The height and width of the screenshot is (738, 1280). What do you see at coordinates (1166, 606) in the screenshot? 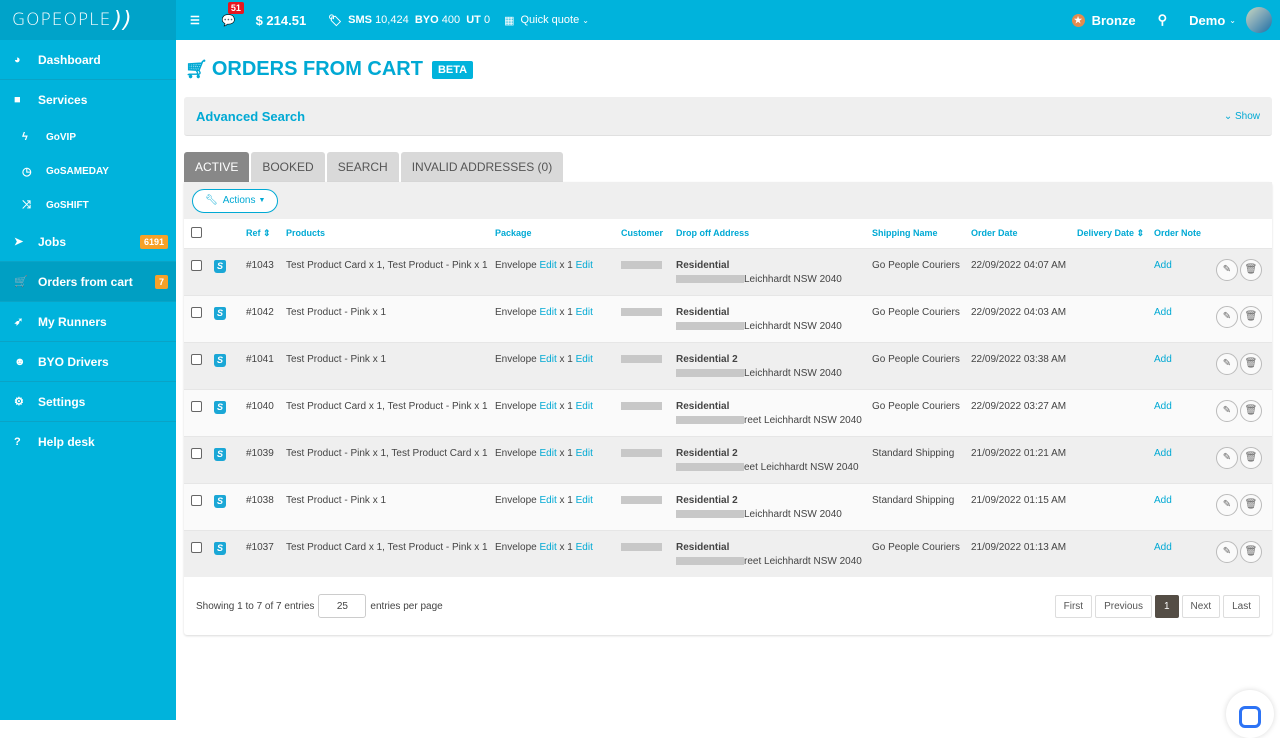
I see `page-1-button: 1` at bounding box center [1166, 606].